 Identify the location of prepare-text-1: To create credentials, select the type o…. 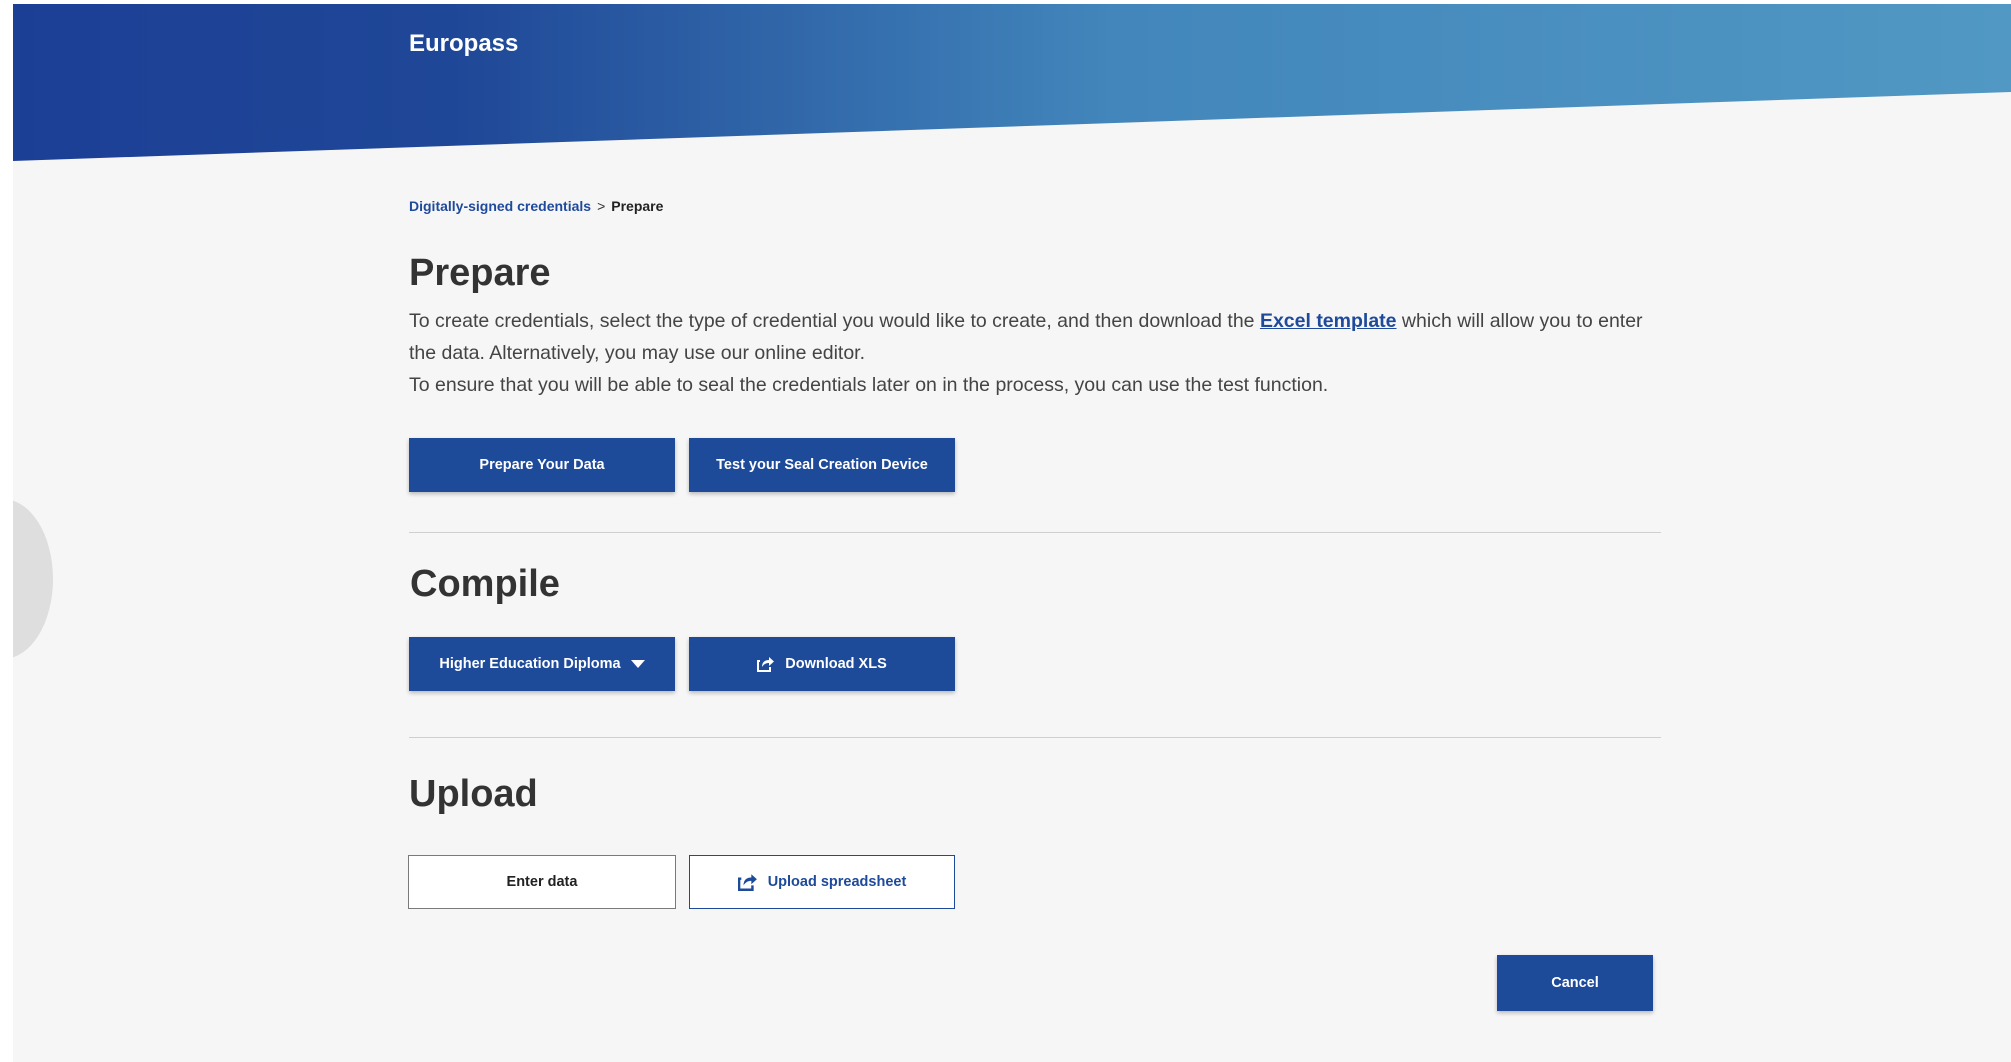
(834, 321).